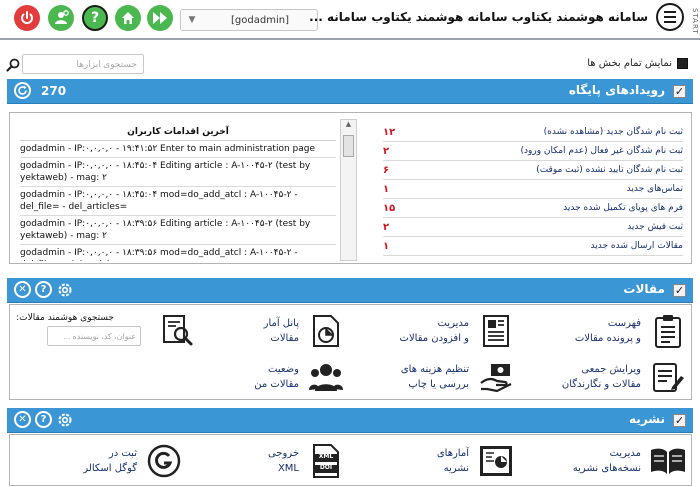 Image resolution: width=700 pixels, height=487 pixels. I want to click on refresh-icon, so click(22, 90).